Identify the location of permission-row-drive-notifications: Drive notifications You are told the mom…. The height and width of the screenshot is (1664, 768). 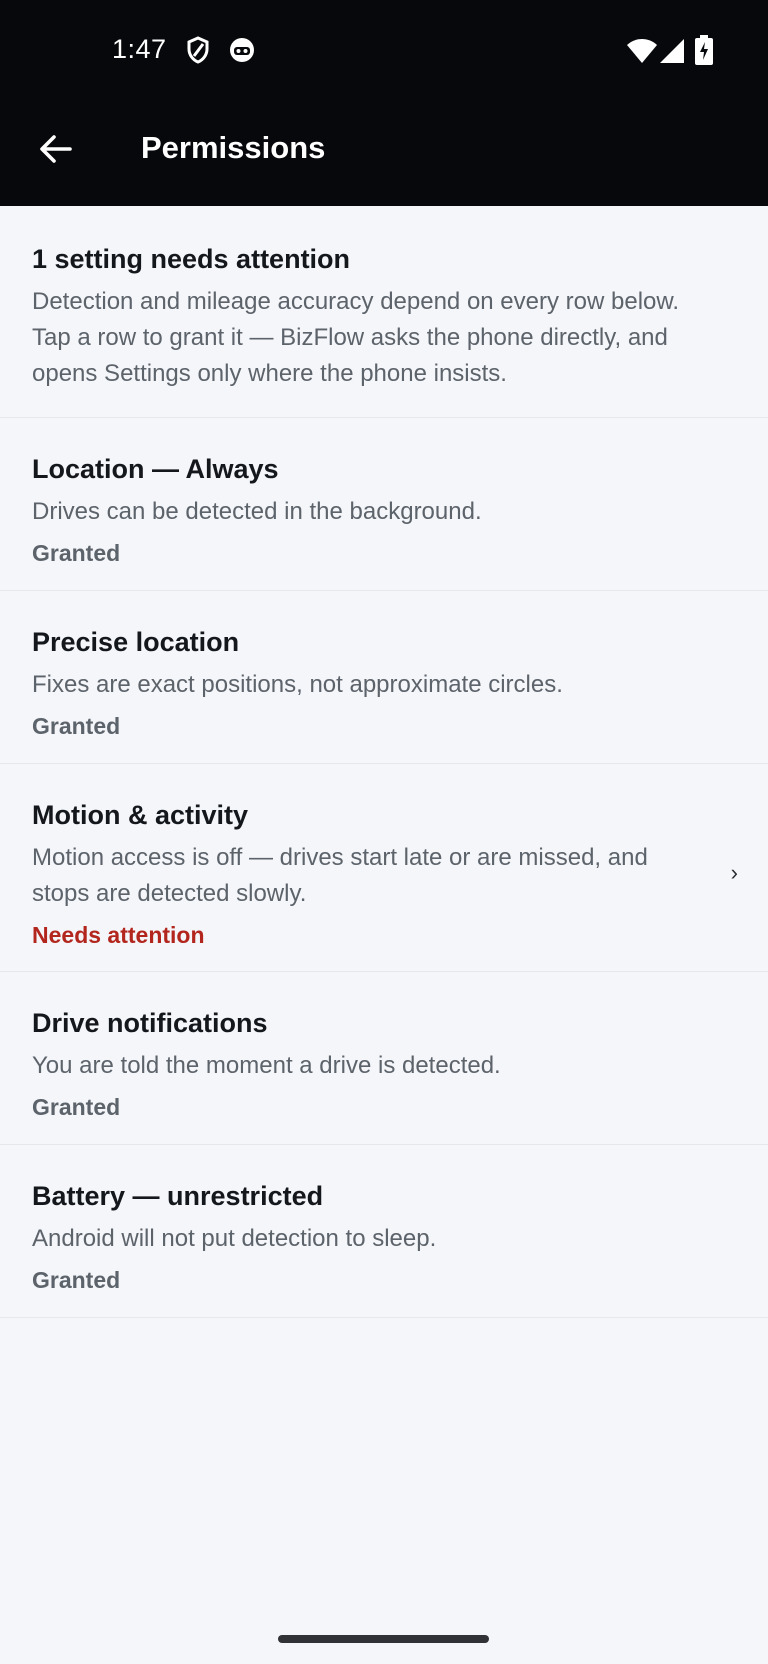
(384, 1058).